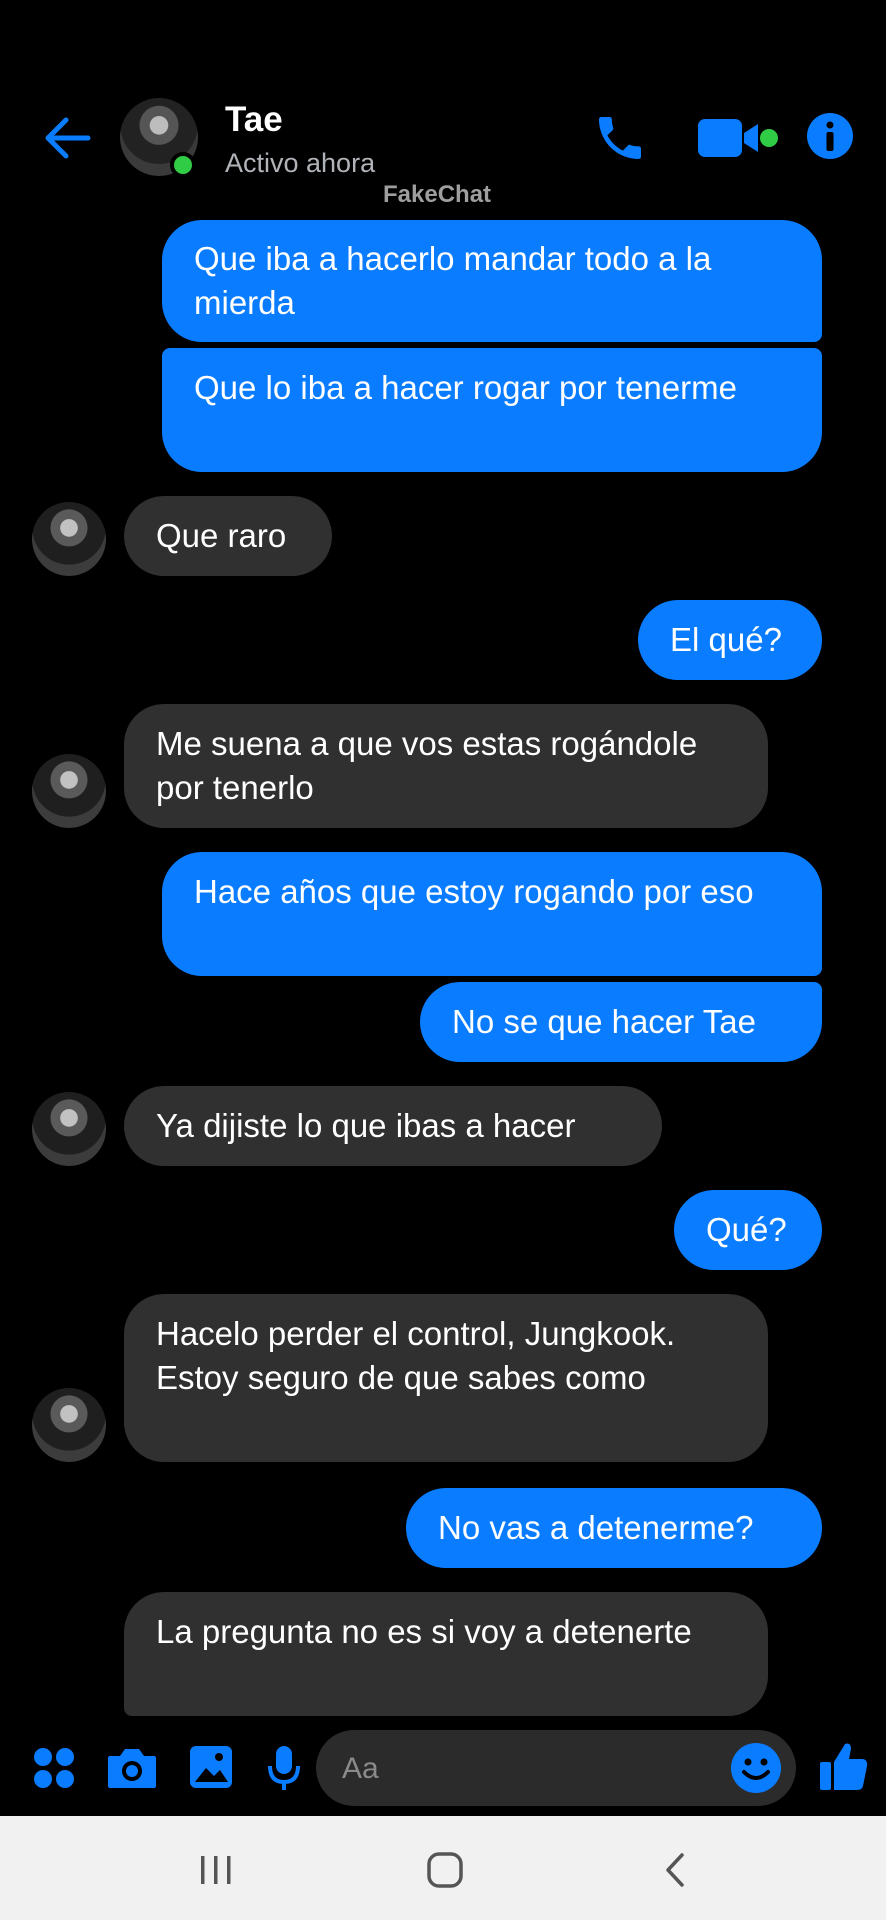 This screenshot has height=1920, width=886. Describe the element at coordinates (254, 120) in the screenshot. I see `contact-name: Tae` at that location.